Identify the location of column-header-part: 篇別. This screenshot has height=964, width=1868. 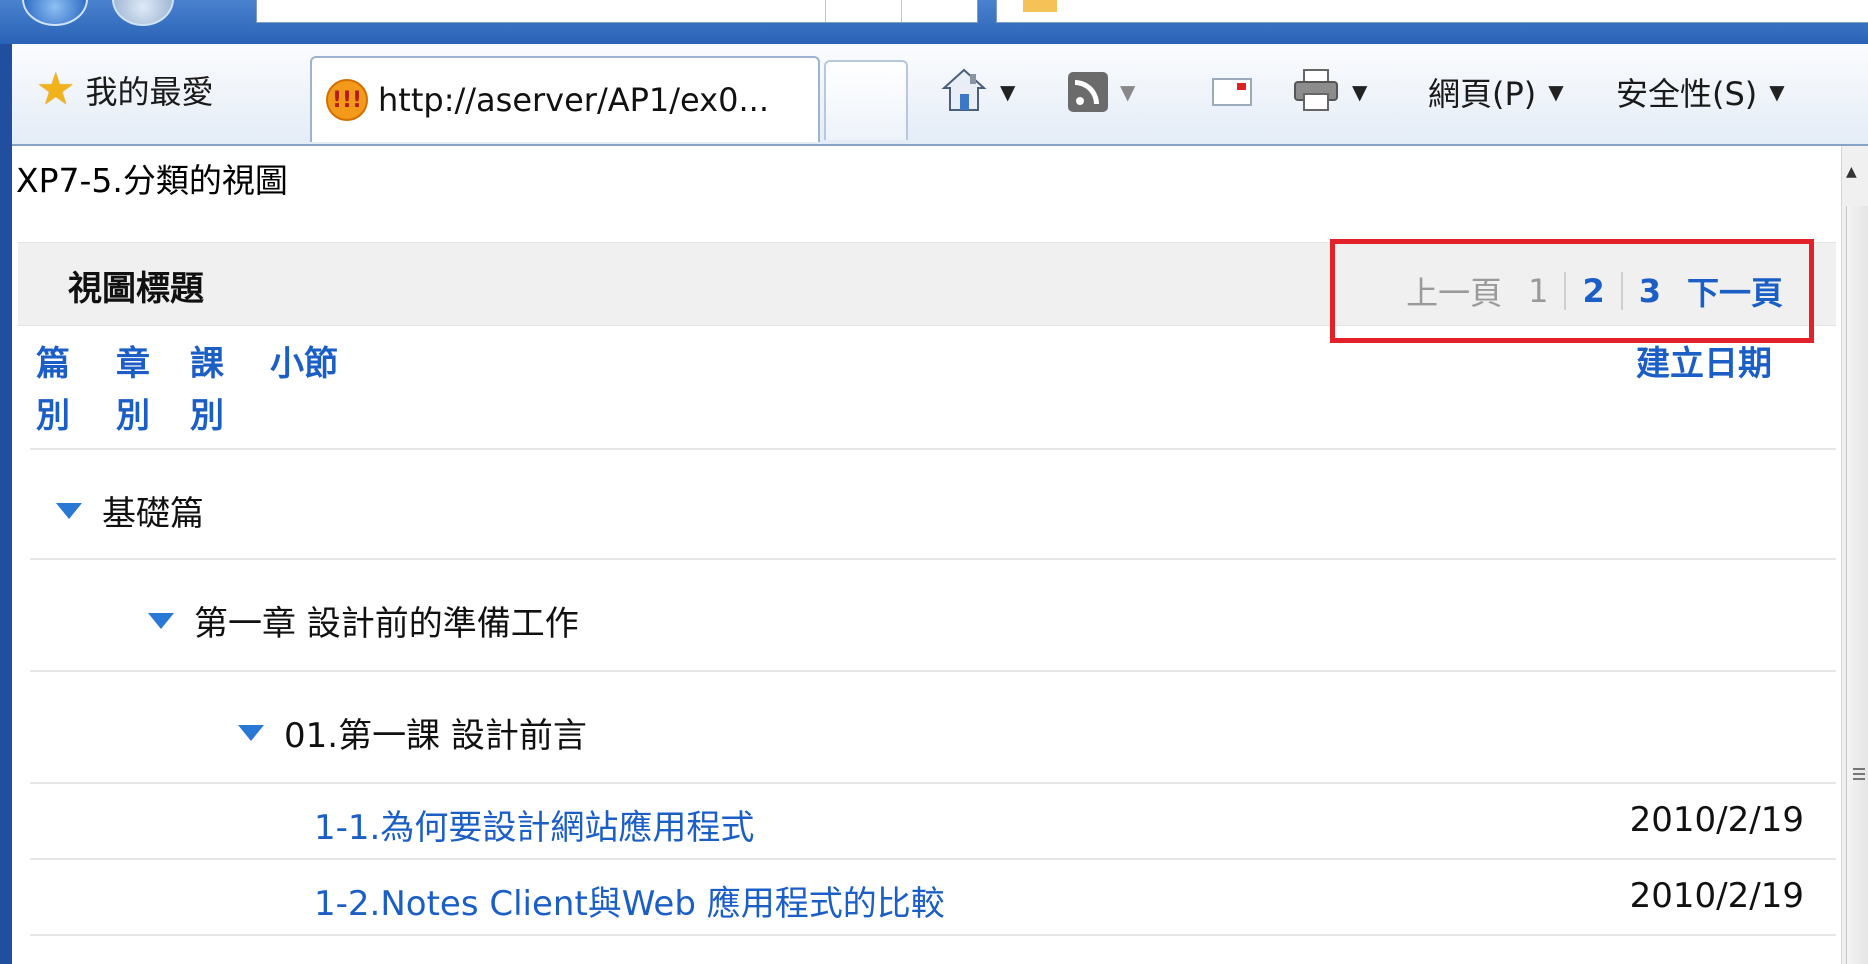
(58, 390).